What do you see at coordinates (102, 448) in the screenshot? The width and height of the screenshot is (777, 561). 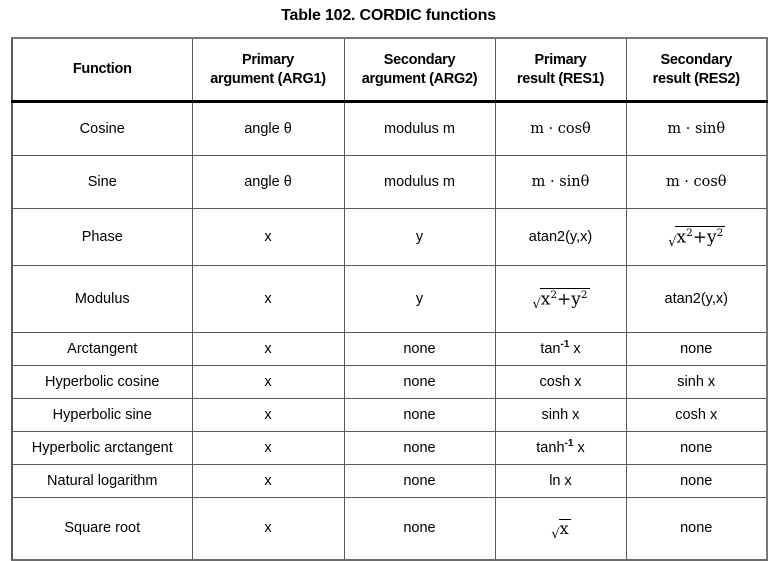 I see `cell-function: Hyperbolic arctangent` at bounding box center [102, 448].